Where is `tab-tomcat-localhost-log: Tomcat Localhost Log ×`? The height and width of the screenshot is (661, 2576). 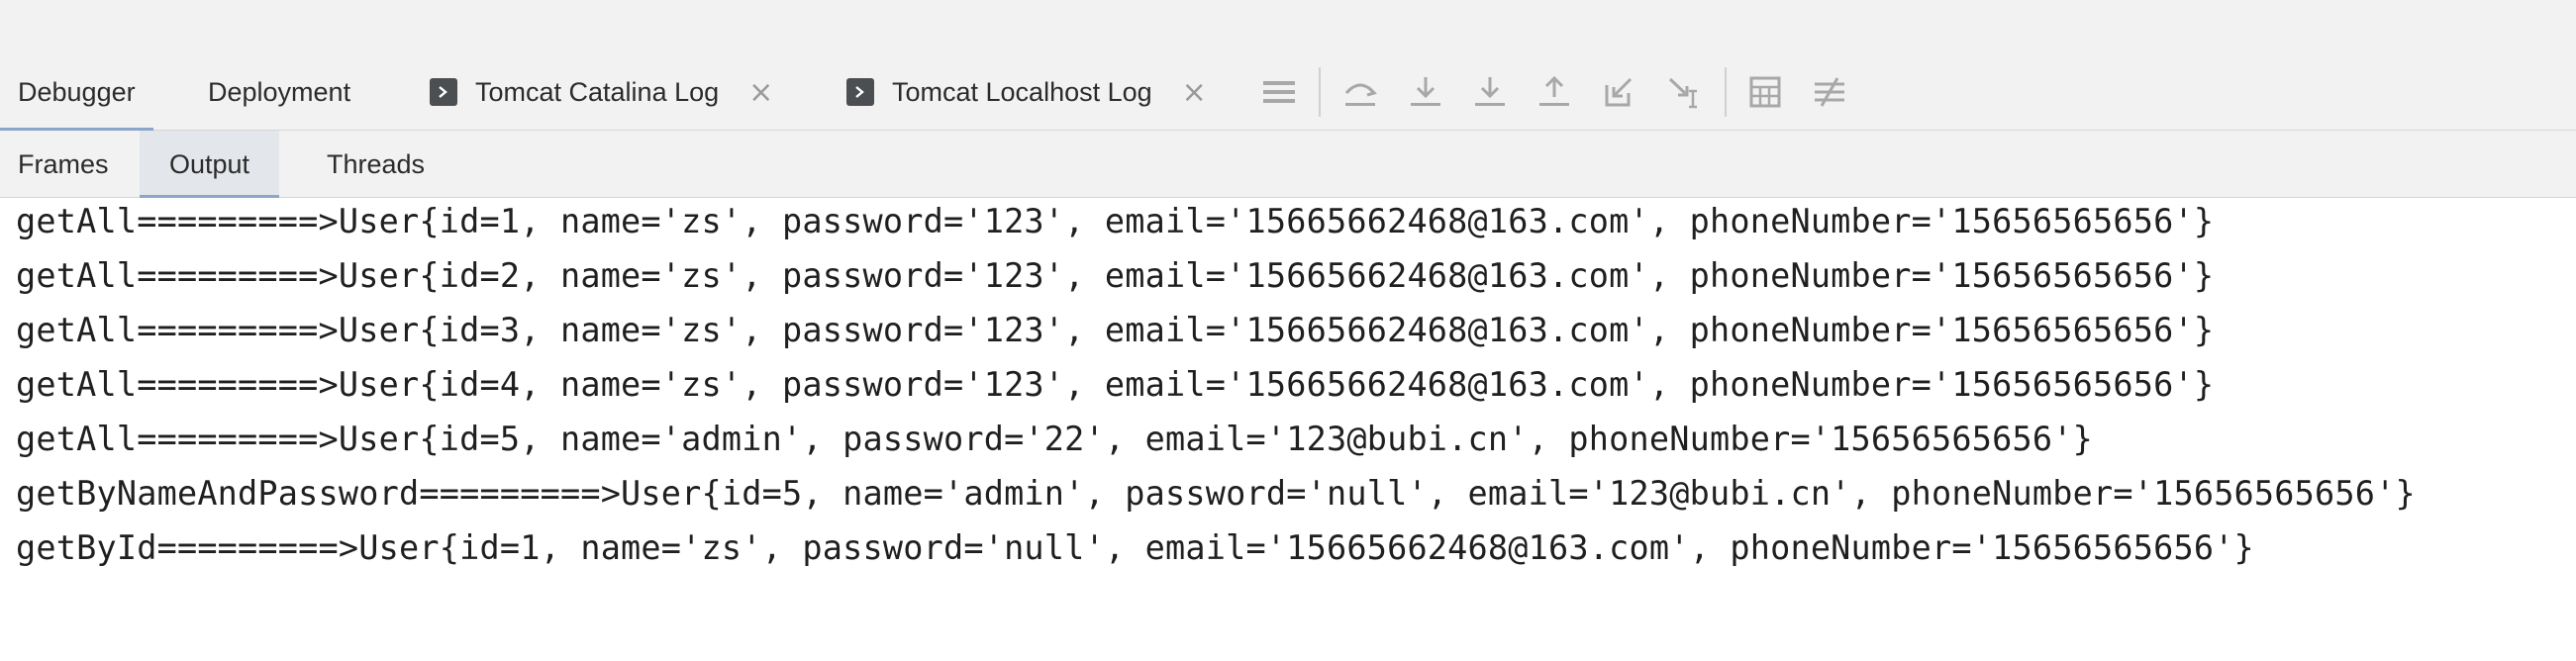
tab-tomcat-localhost-log: Tomcat Localhost Log × is located at coordinates (1027, 92).